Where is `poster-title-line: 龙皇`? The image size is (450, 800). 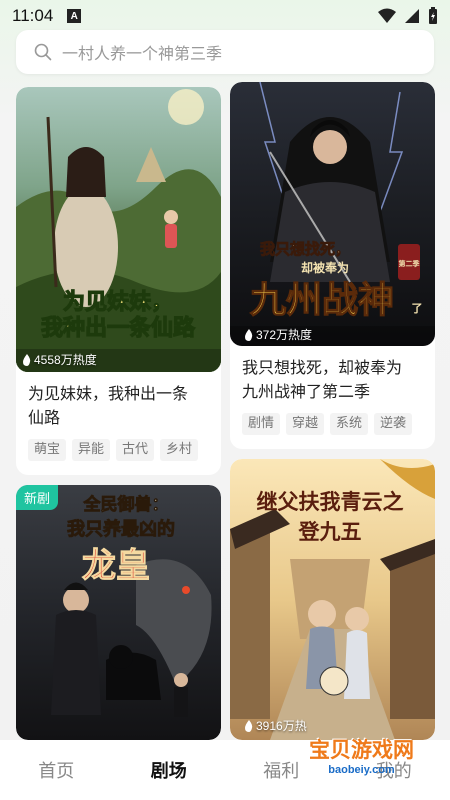 poster-title-line: 龙皇 is located at coordinates (116, 566).